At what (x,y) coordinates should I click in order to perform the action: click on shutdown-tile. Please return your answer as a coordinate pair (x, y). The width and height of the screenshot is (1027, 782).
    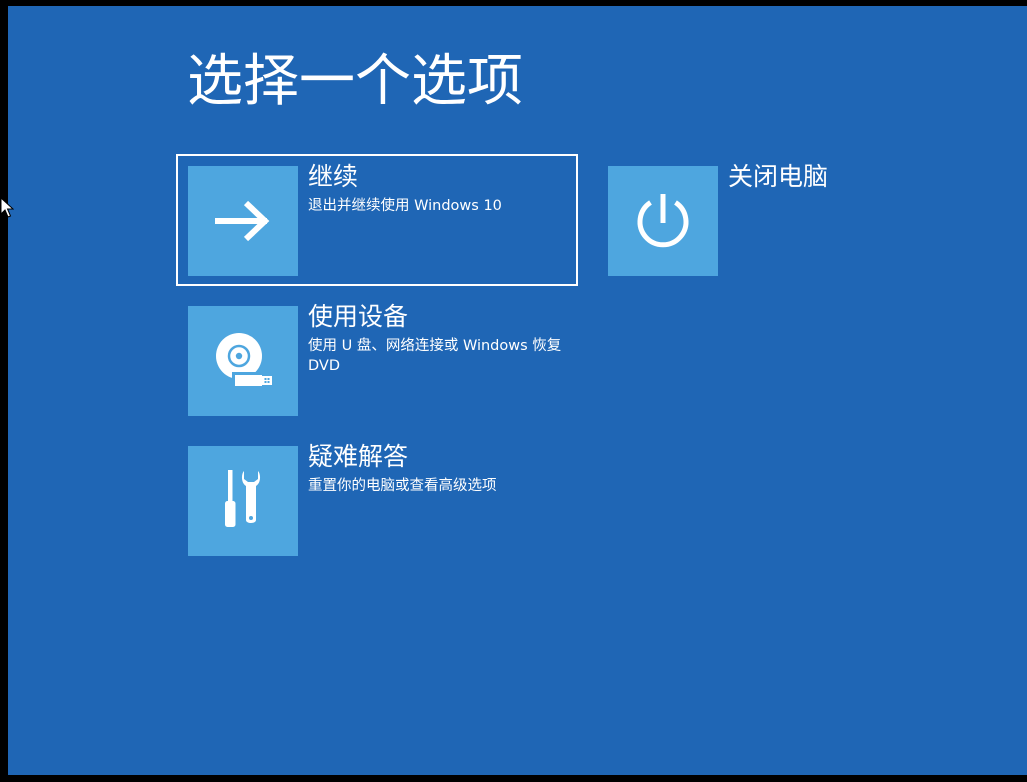
    Looking at the image, I should click on (663, 221).